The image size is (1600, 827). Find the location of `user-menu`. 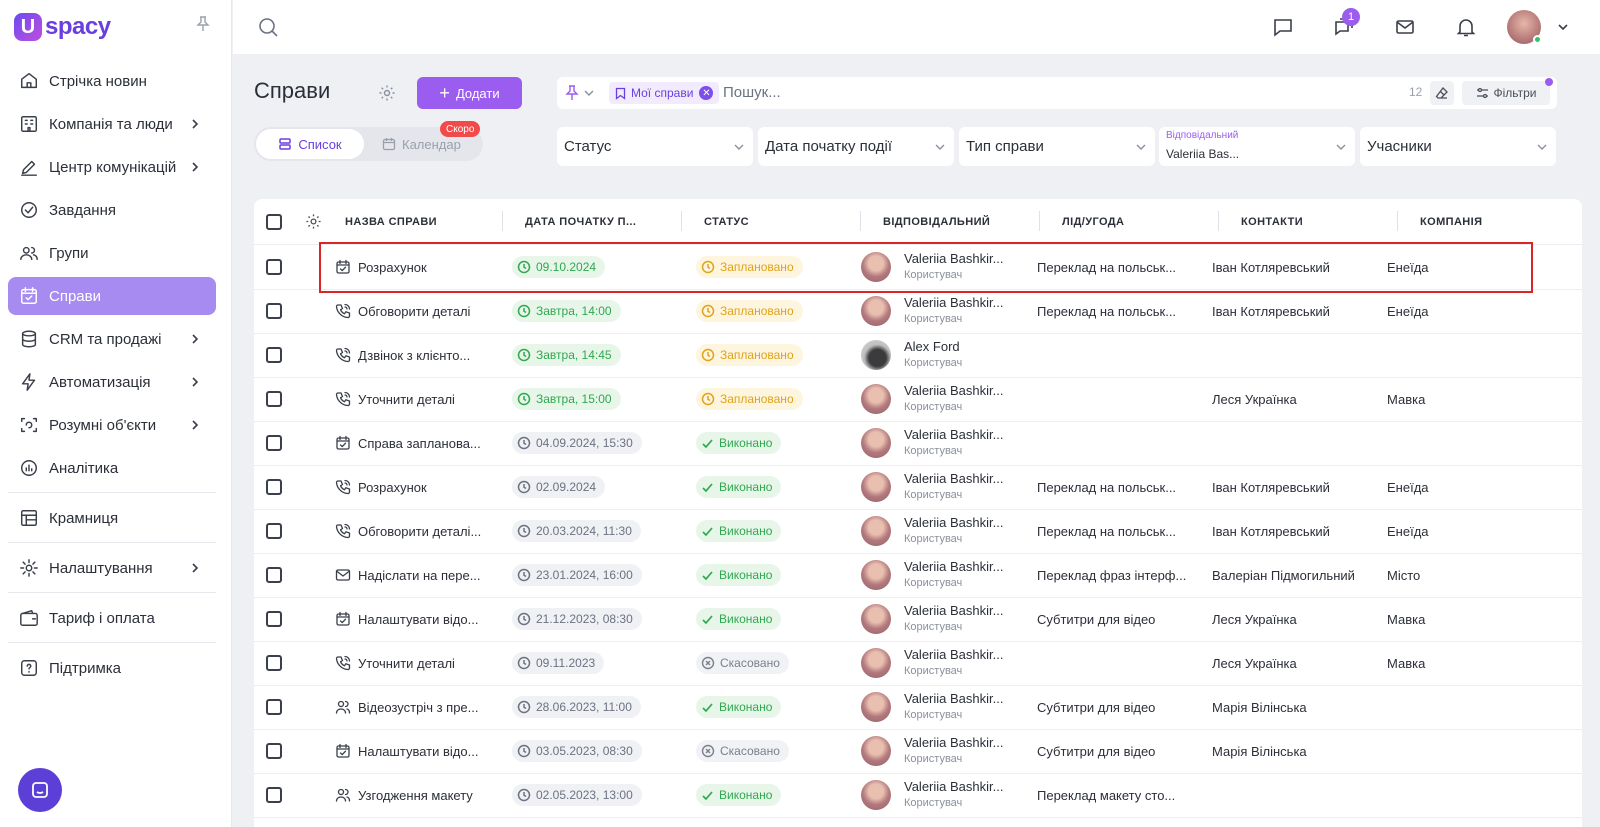

user-menu is located at coordinates (1538, 27).